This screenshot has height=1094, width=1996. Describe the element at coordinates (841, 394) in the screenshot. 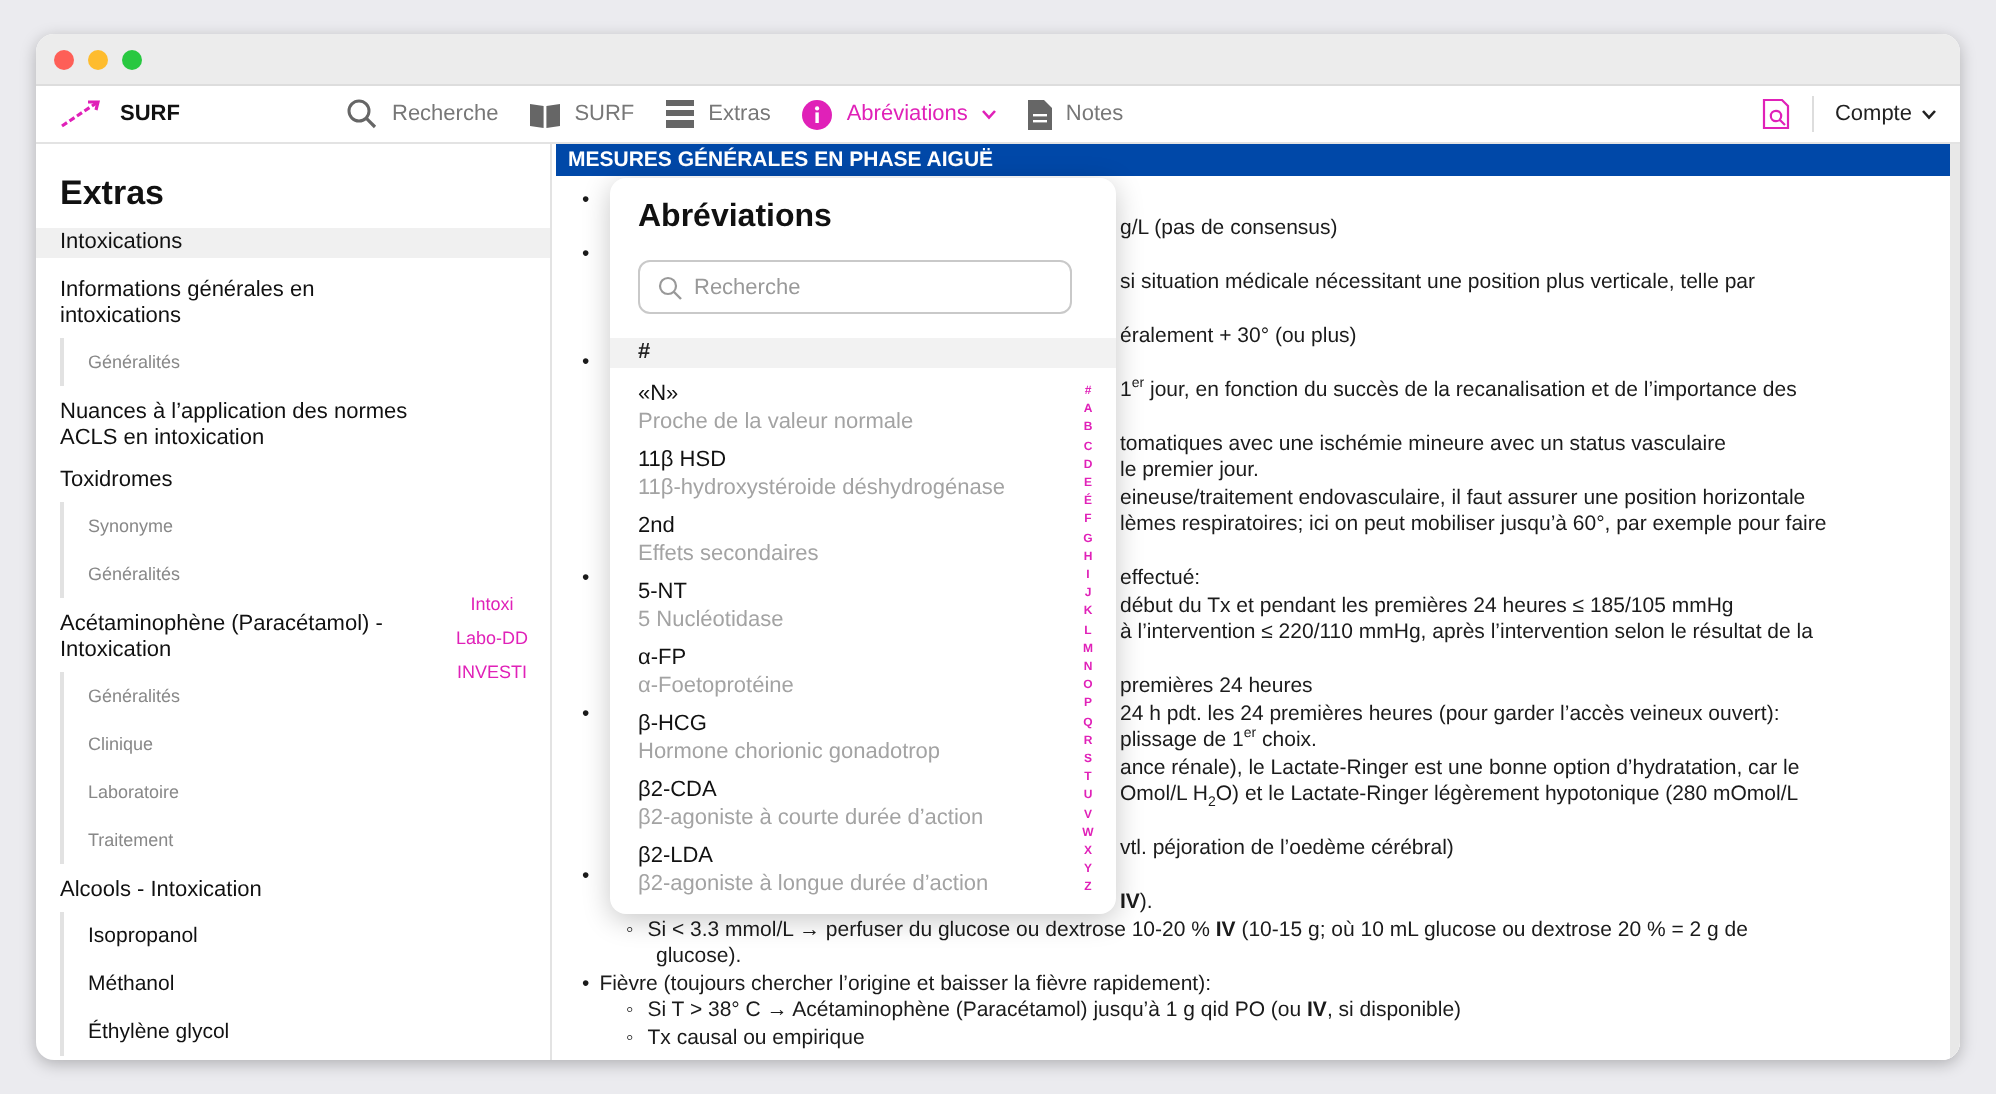

I see `abbreviation: «N»` at that location.